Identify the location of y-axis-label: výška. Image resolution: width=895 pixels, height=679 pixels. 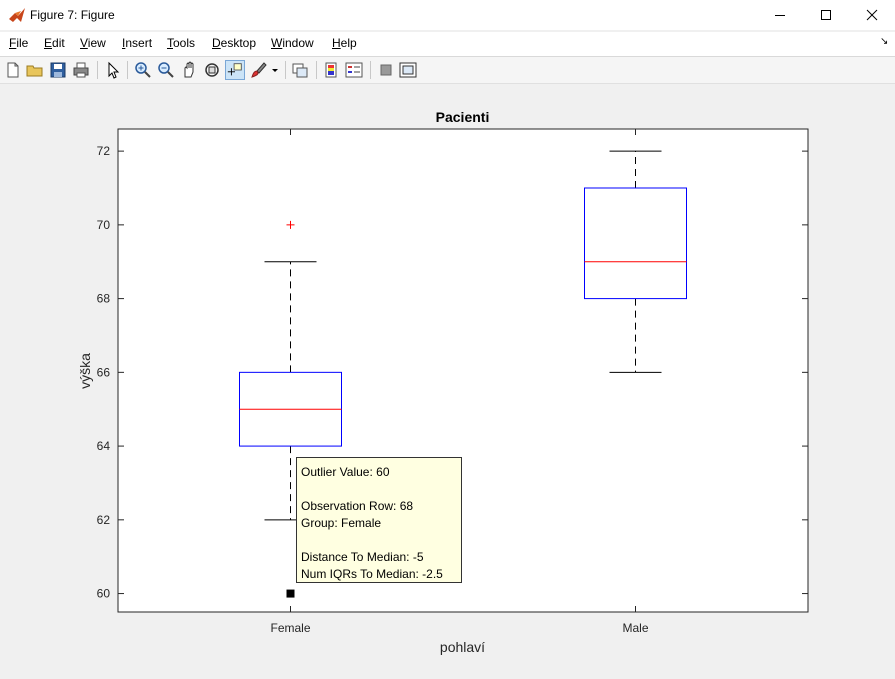
(85, 371).